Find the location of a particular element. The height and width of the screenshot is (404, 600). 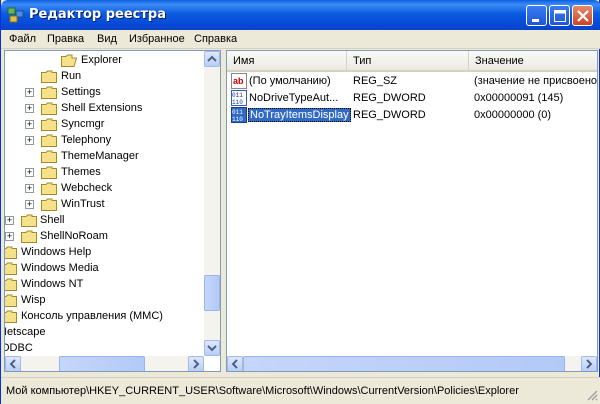

tree-item-label: Shell is located at coordinates (52, 220).